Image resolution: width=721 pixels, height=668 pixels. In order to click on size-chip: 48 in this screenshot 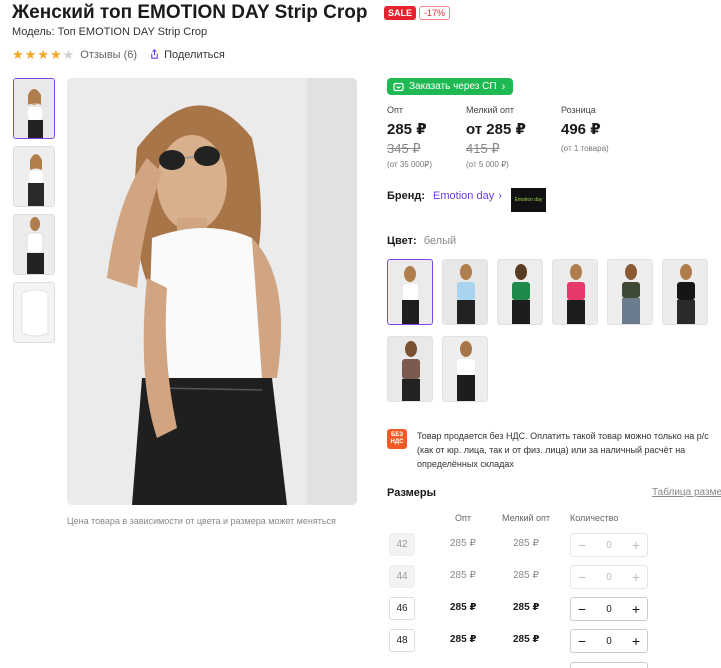, I will do `click(402, 640)`.